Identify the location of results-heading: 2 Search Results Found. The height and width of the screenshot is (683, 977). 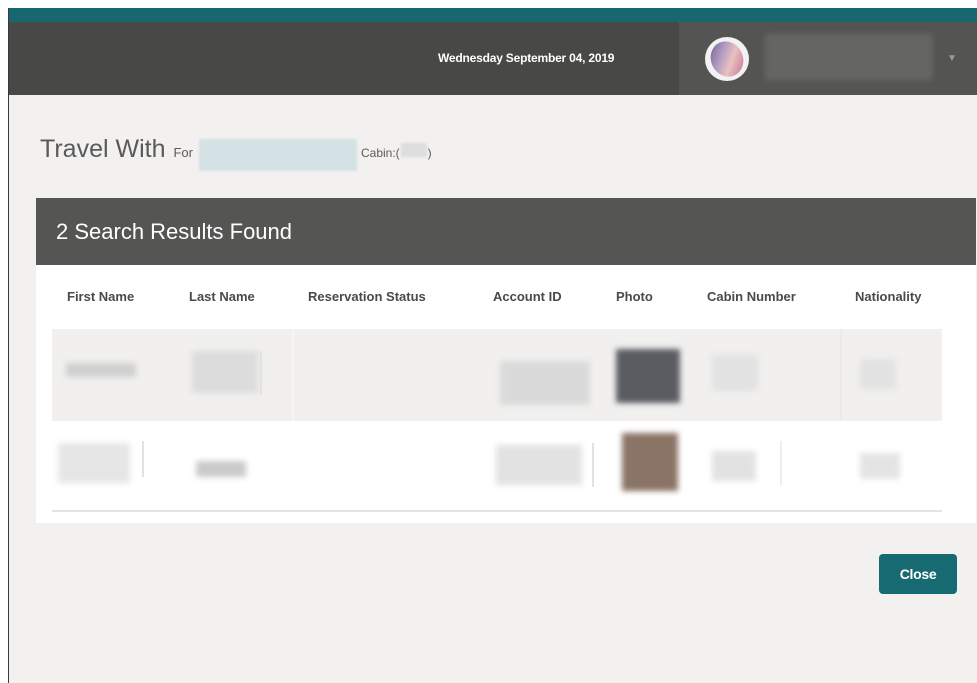
(506, 231).